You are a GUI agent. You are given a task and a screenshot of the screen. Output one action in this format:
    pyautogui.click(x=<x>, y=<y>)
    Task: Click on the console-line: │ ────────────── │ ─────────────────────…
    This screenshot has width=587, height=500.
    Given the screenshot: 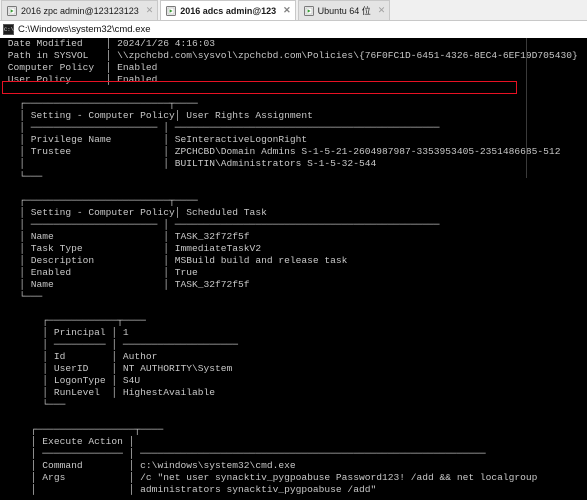 What is the action you would take?
    pyautogui.click(x=244, y=453)
    